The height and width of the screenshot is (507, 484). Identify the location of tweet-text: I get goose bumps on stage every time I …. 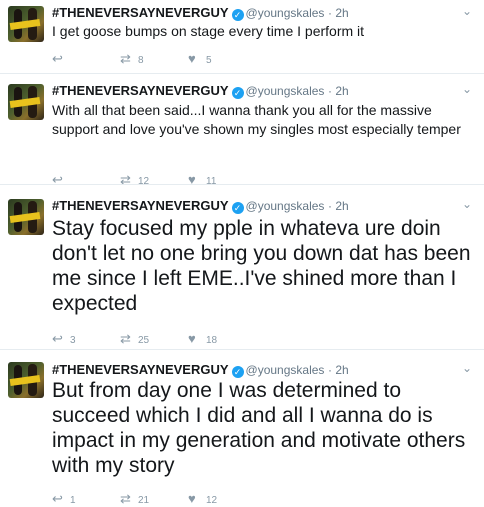
(208, 31).